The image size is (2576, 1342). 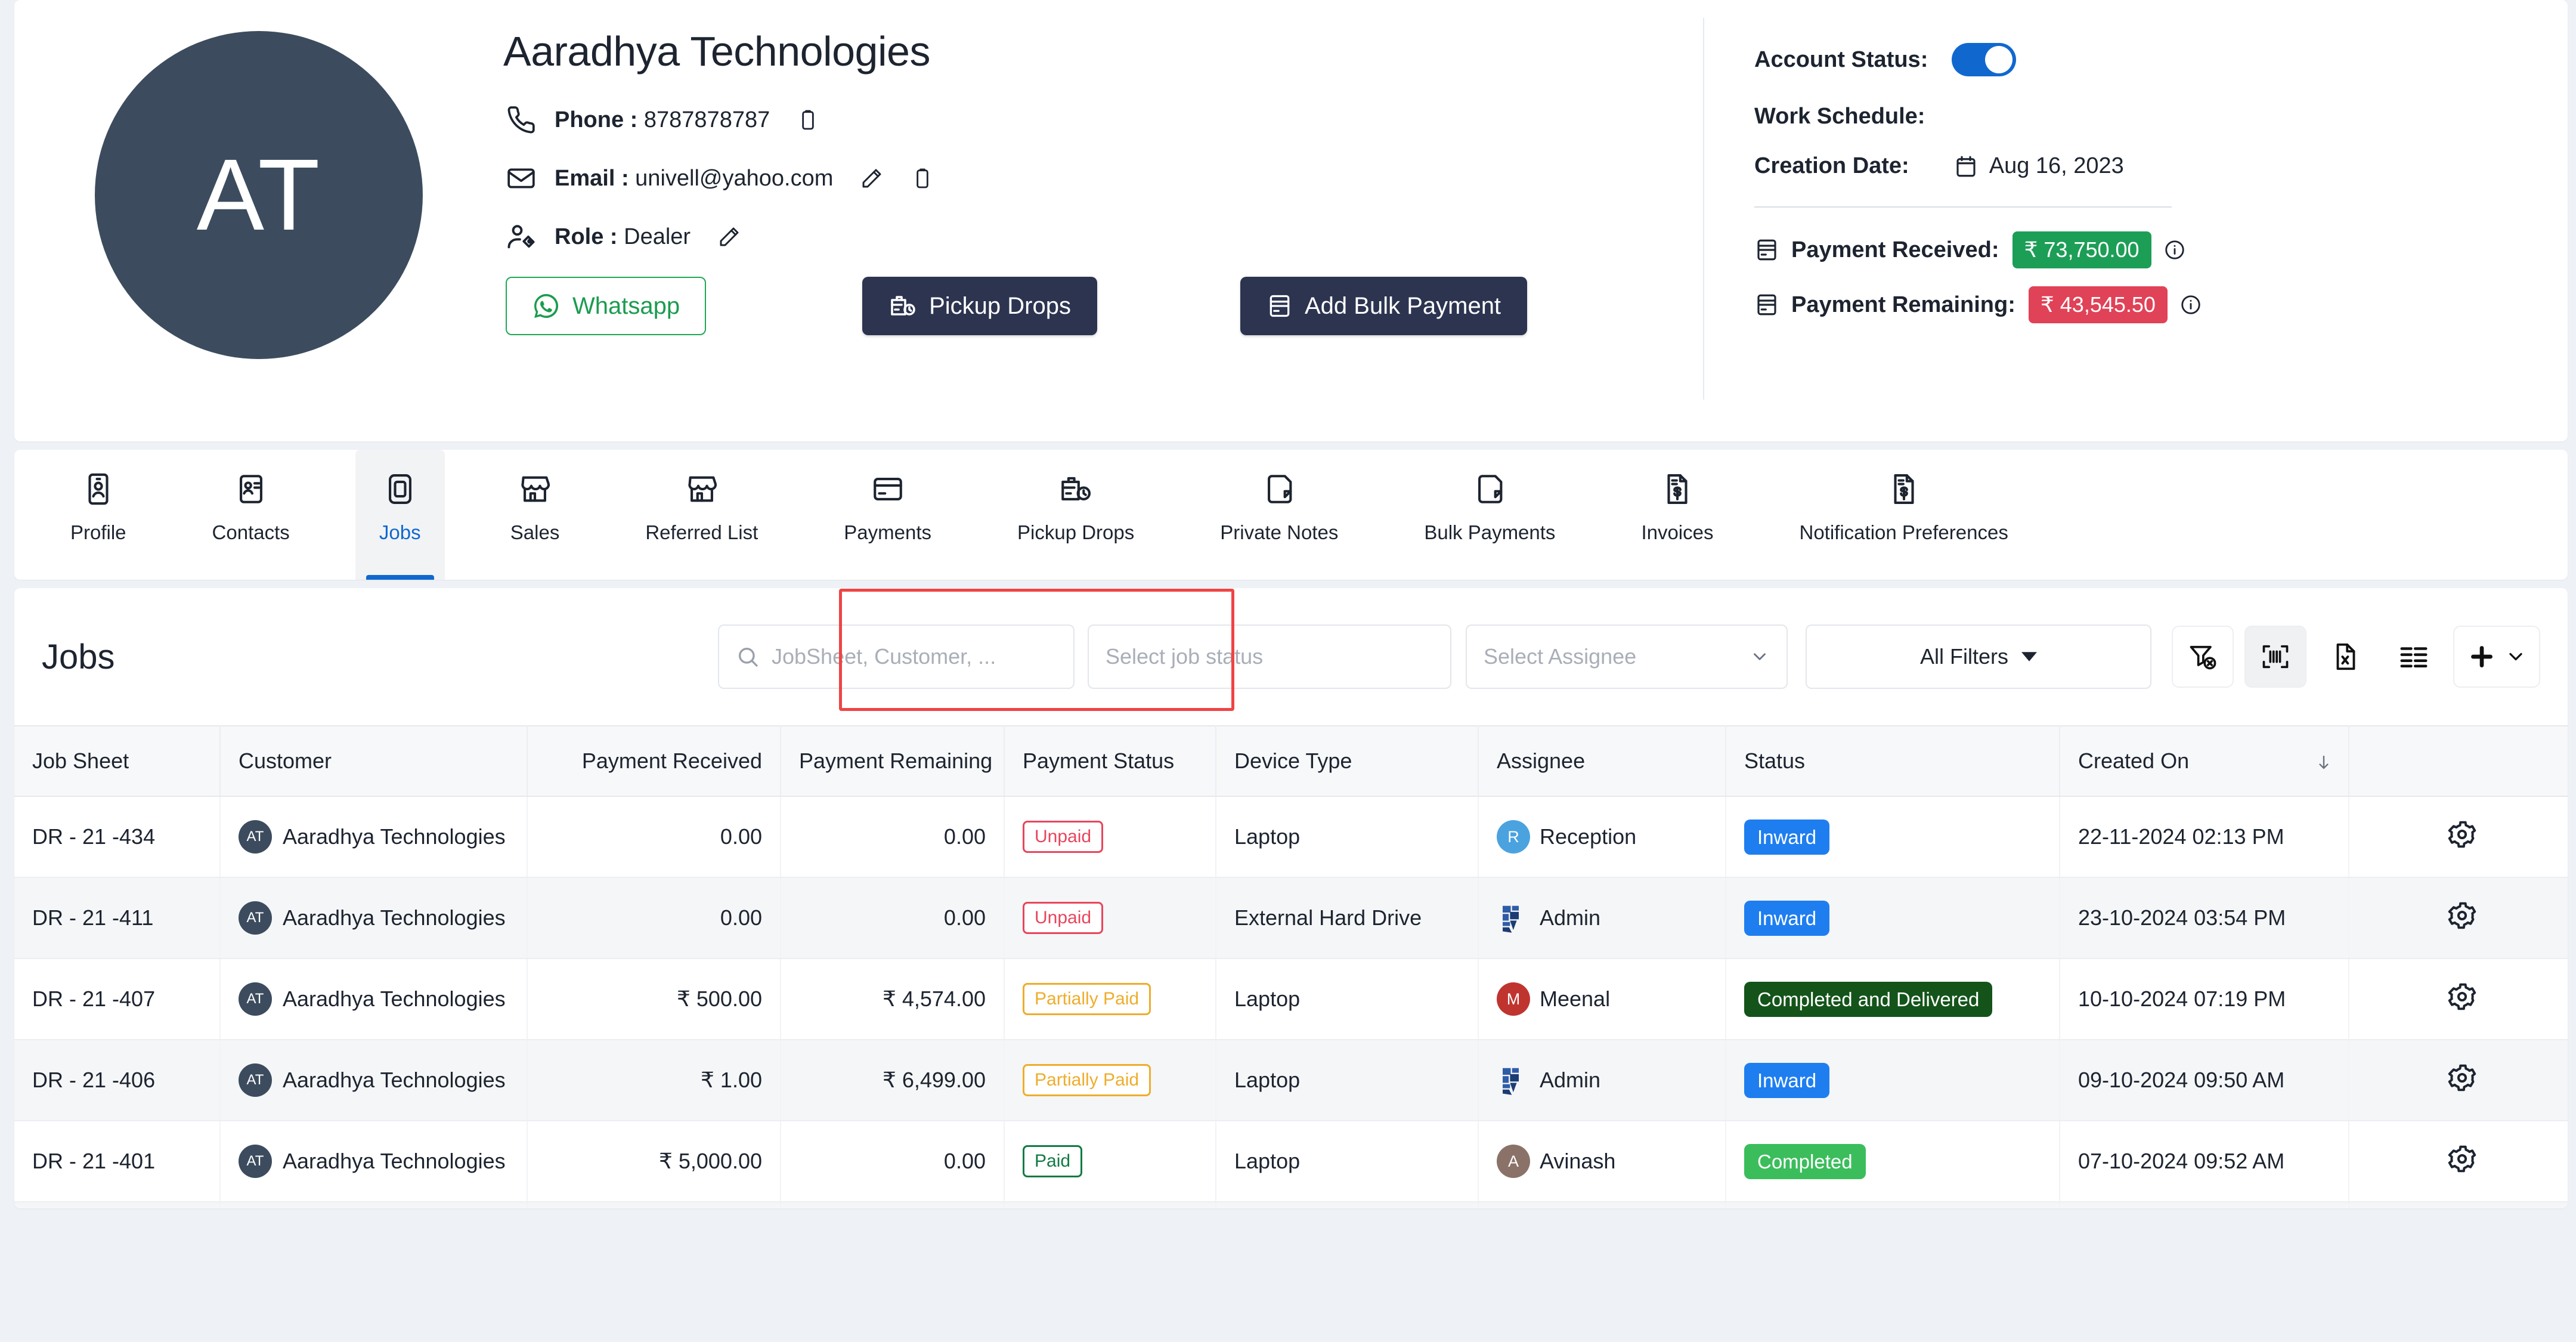 I want to click on payment-remaining-value: 0.00, so click(x=964, y=1161).